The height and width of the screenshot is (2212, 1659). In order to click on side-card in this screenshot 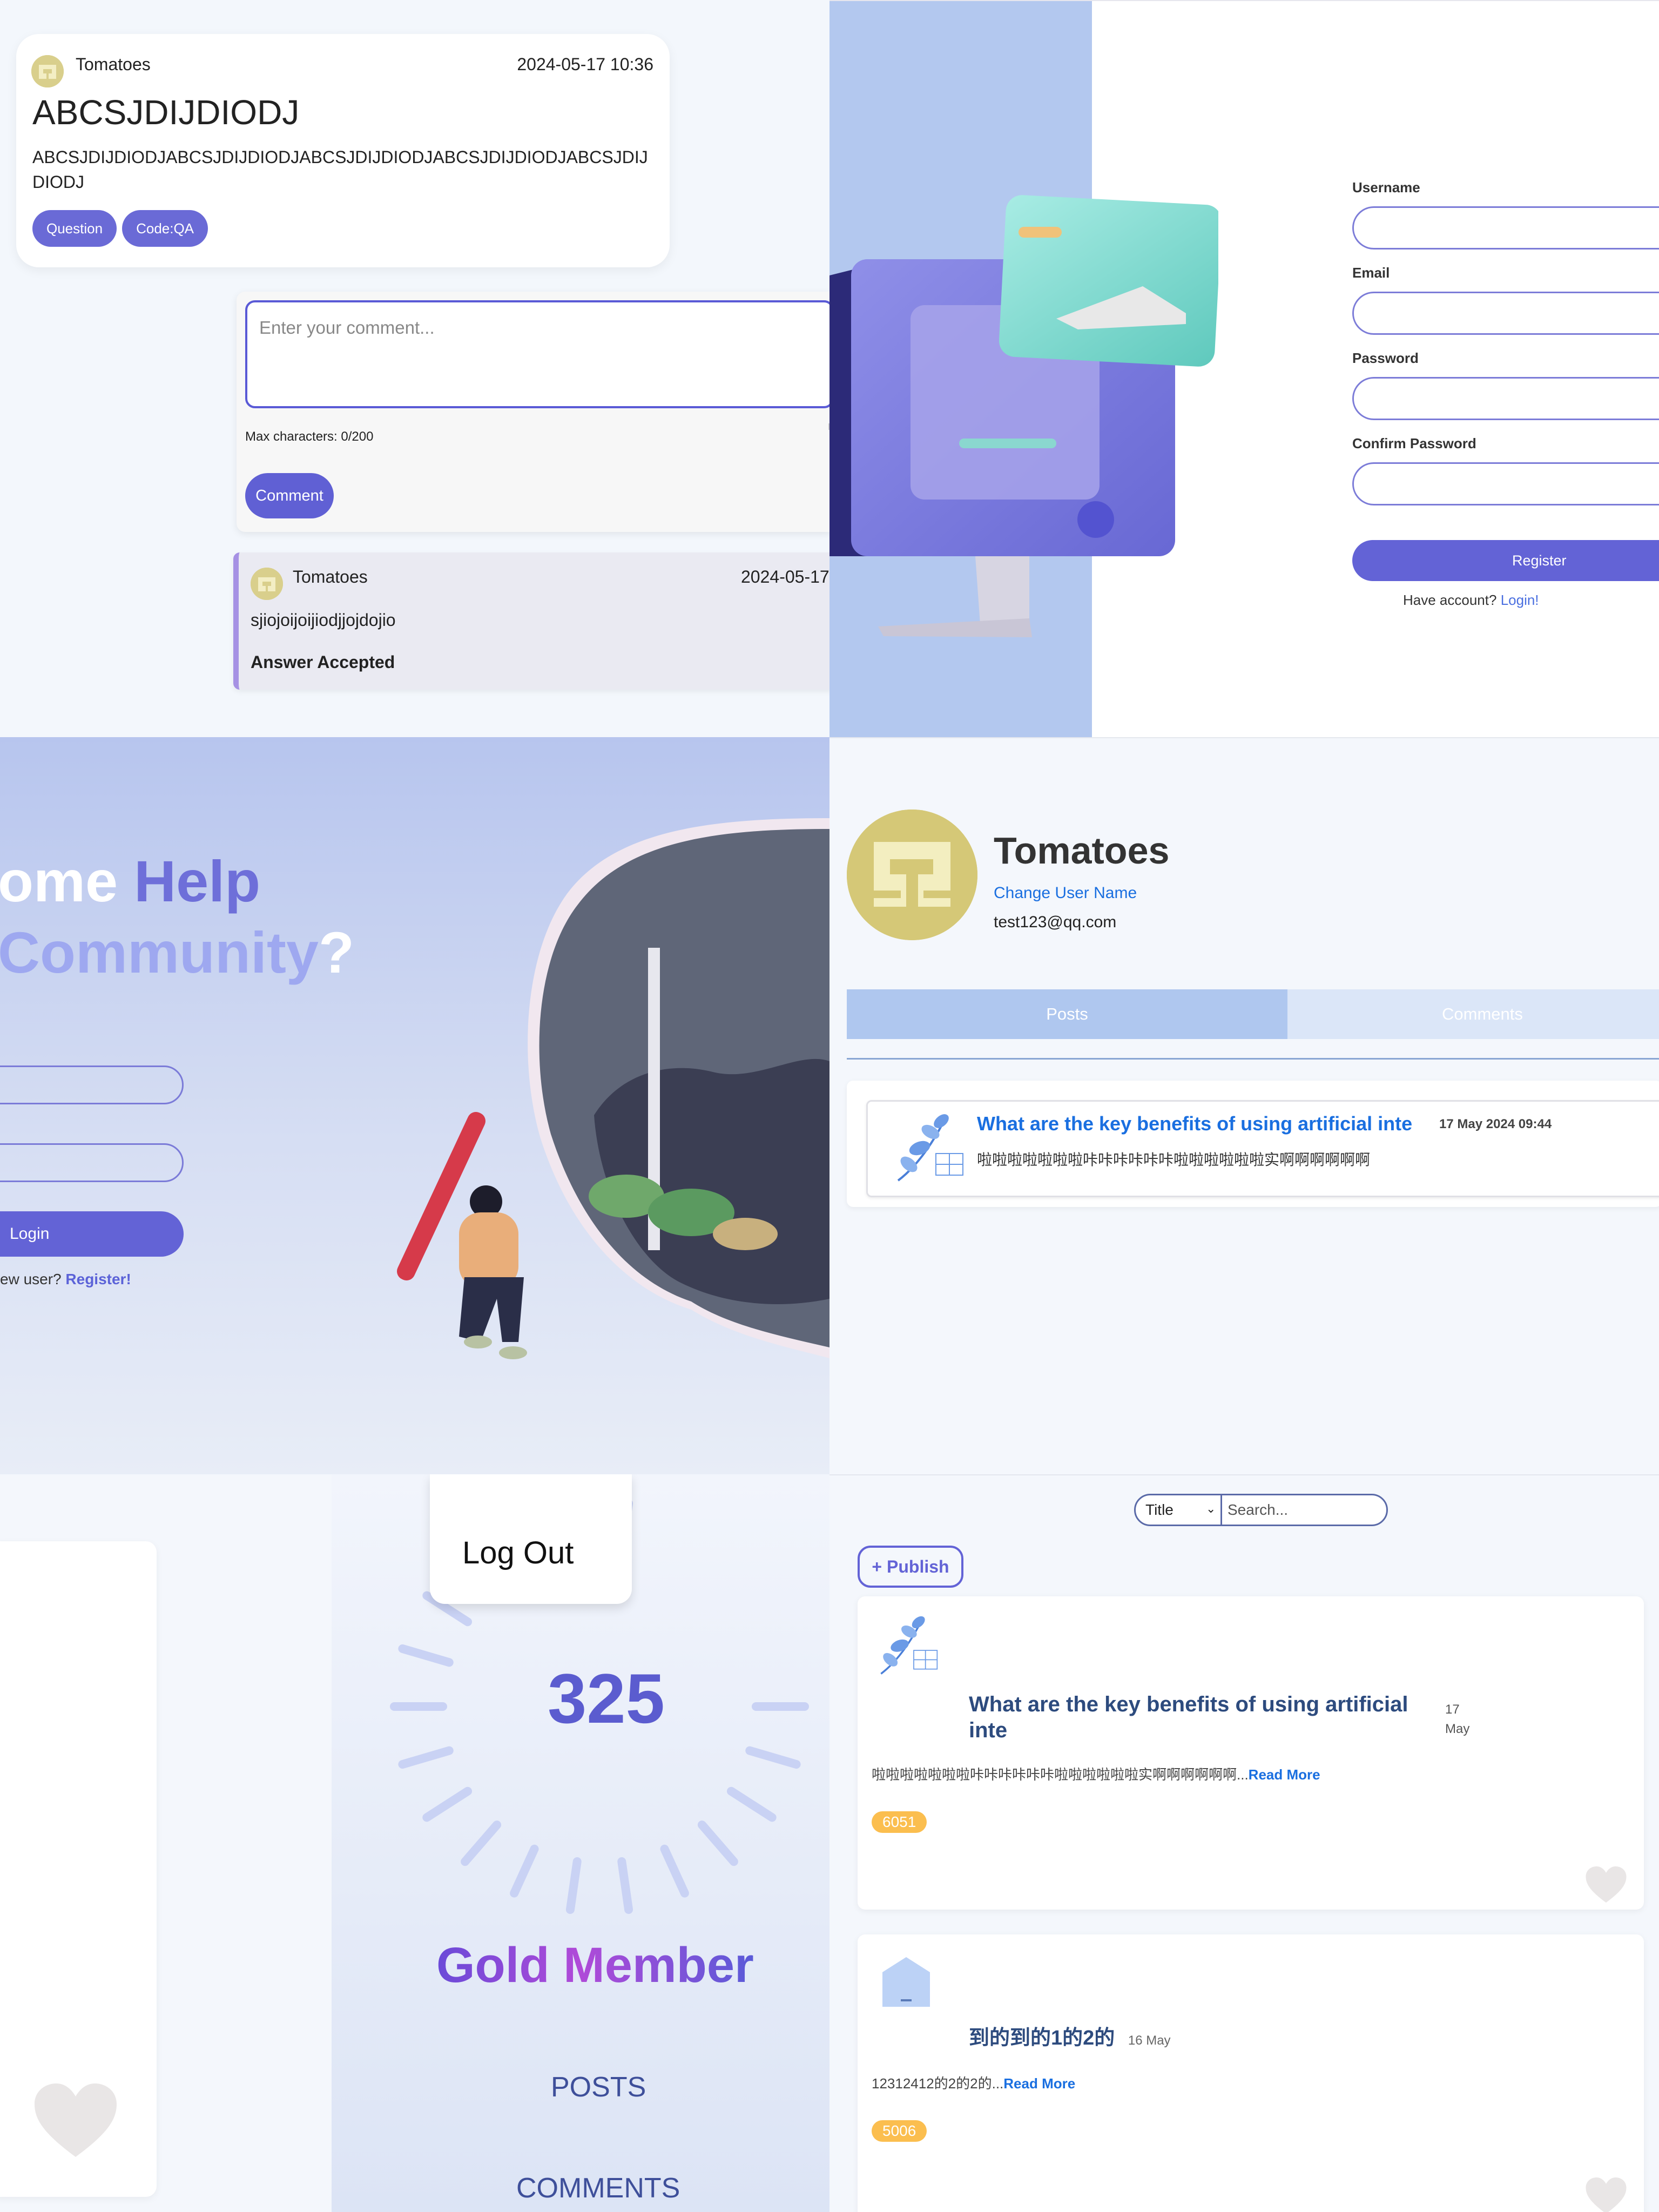, I will do `click(78, 1869)`.